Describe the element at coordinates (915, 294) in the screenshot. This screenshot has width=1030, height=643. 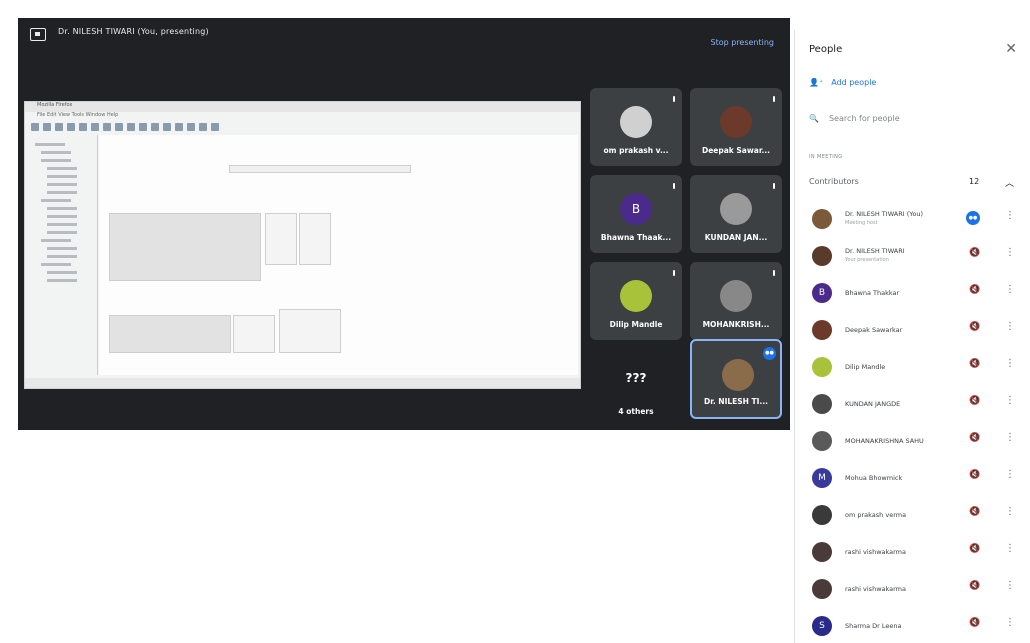
I see `list-item: B Bhawna Thakkar 🔇 ⋮` at that location.